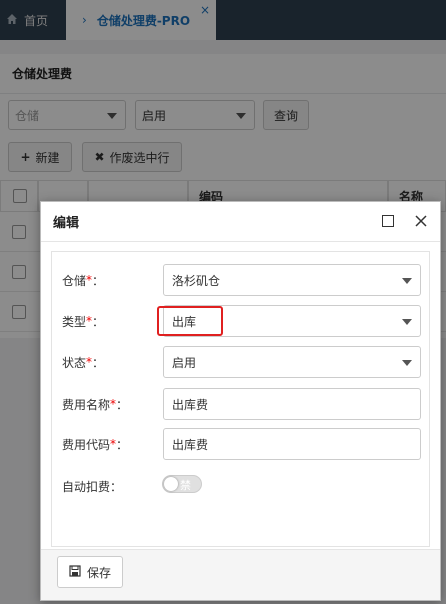 This screenshot has width=446, height=604. I want to click on save-icon, so click(75, 572).